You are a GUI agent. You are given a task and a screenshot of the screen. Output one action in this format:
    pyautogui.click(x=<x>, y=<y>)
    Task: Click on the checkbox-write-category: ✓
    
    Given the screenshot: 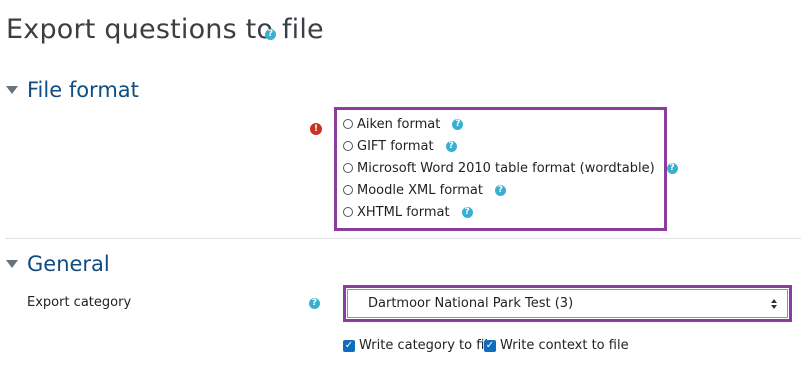 What is the action you would take?
    pyautogui.click(x=349, y=345)
    